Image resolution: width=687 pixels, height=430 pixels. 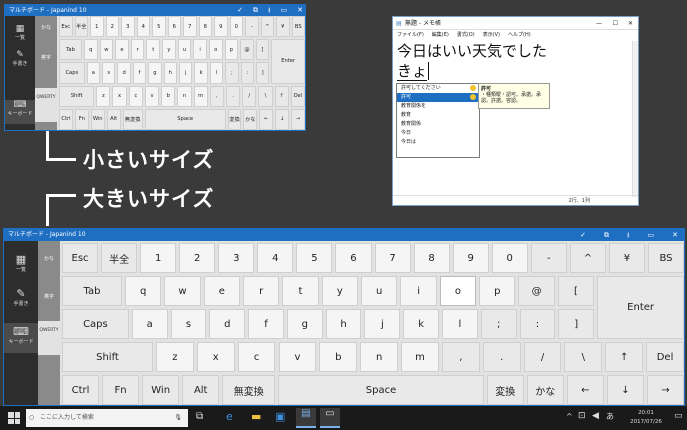 What do you see at coordinates (438, 142) in the screenshot?
I see `ime-candidate: 今日は` at bounding box center [438, 142].